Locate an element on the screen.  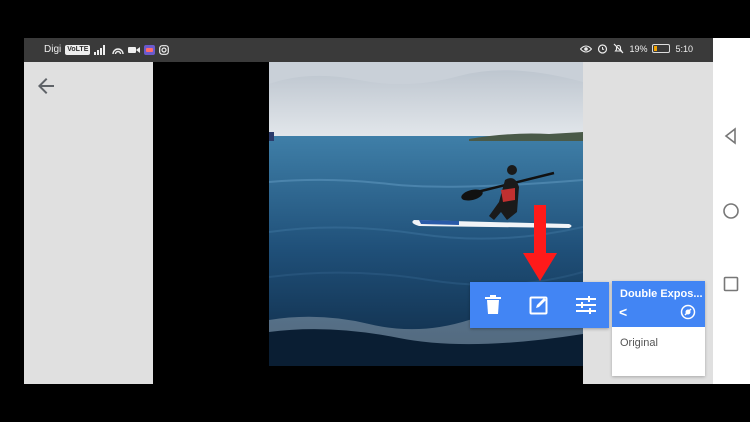
edit-button is located at coordinates (539, 305).